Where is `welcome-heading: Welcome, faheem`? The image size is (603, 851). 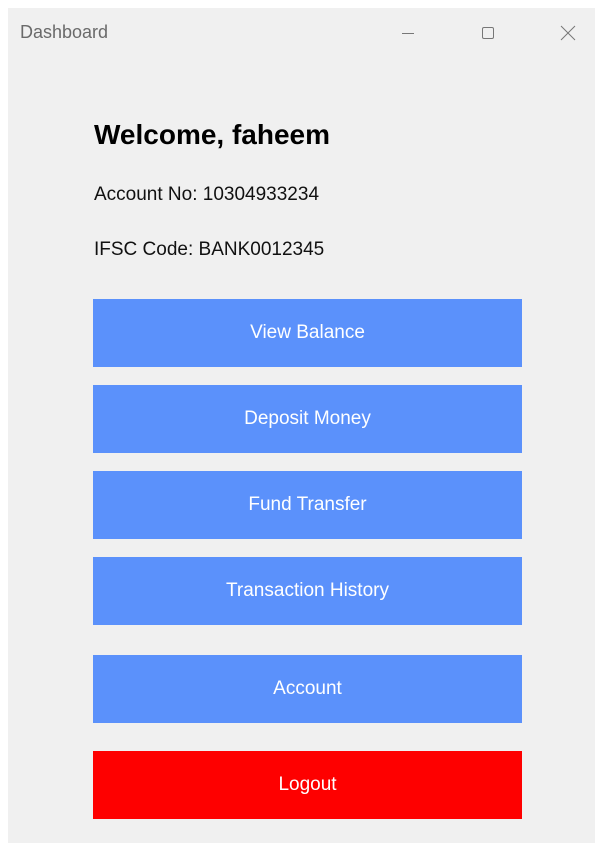 welcome-heading: Welcome, faheem is located at coordinates (212, 134).